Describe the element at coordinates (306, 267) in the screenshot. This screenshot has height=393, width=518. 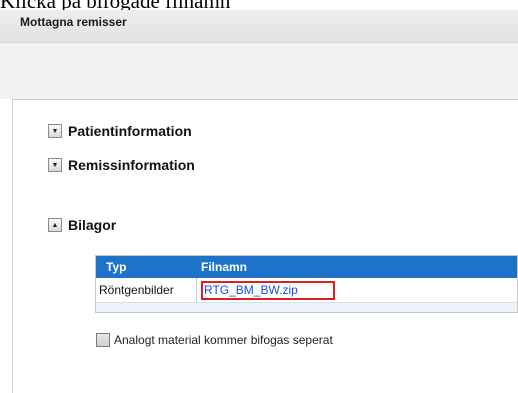
I see `table-header: Typ Filnamn` at that location.